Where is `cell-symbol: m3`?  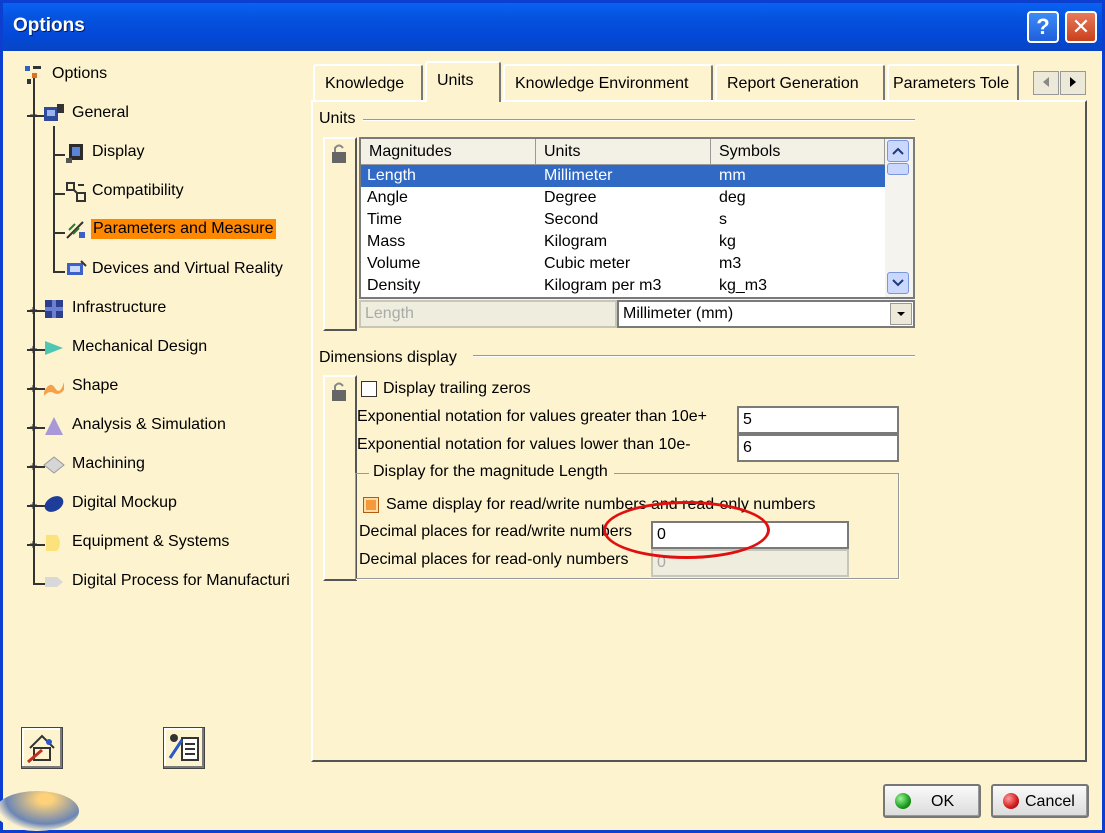 cell-symbol: m3 is located at coordinates (730, 263).